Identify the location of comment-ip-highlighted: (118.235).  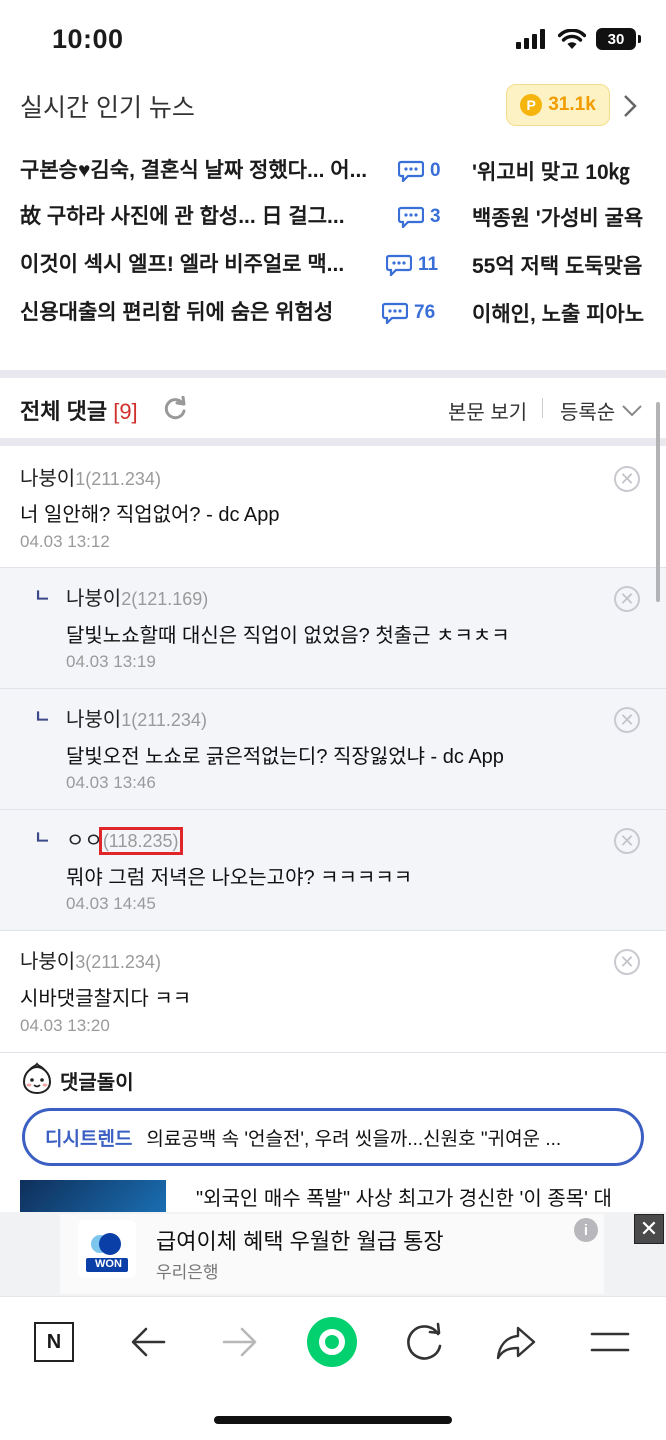
(140, 841).